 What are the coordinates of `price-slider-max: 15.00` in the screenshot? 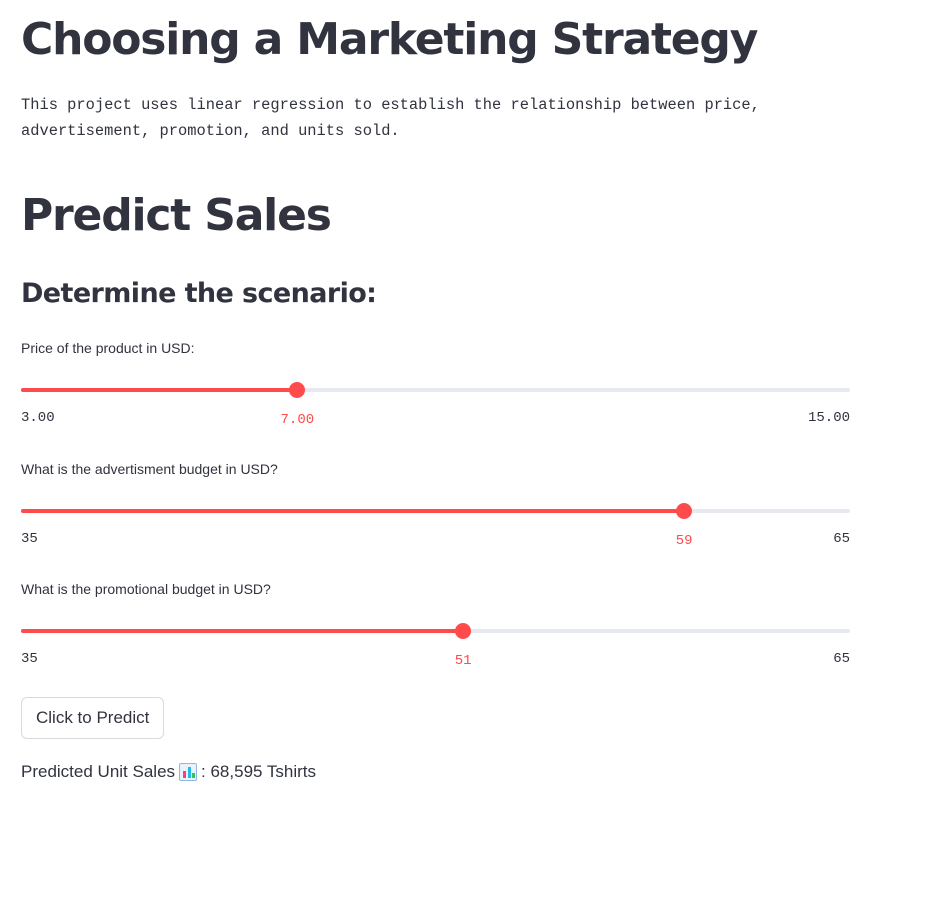 It's located at (828, 418).